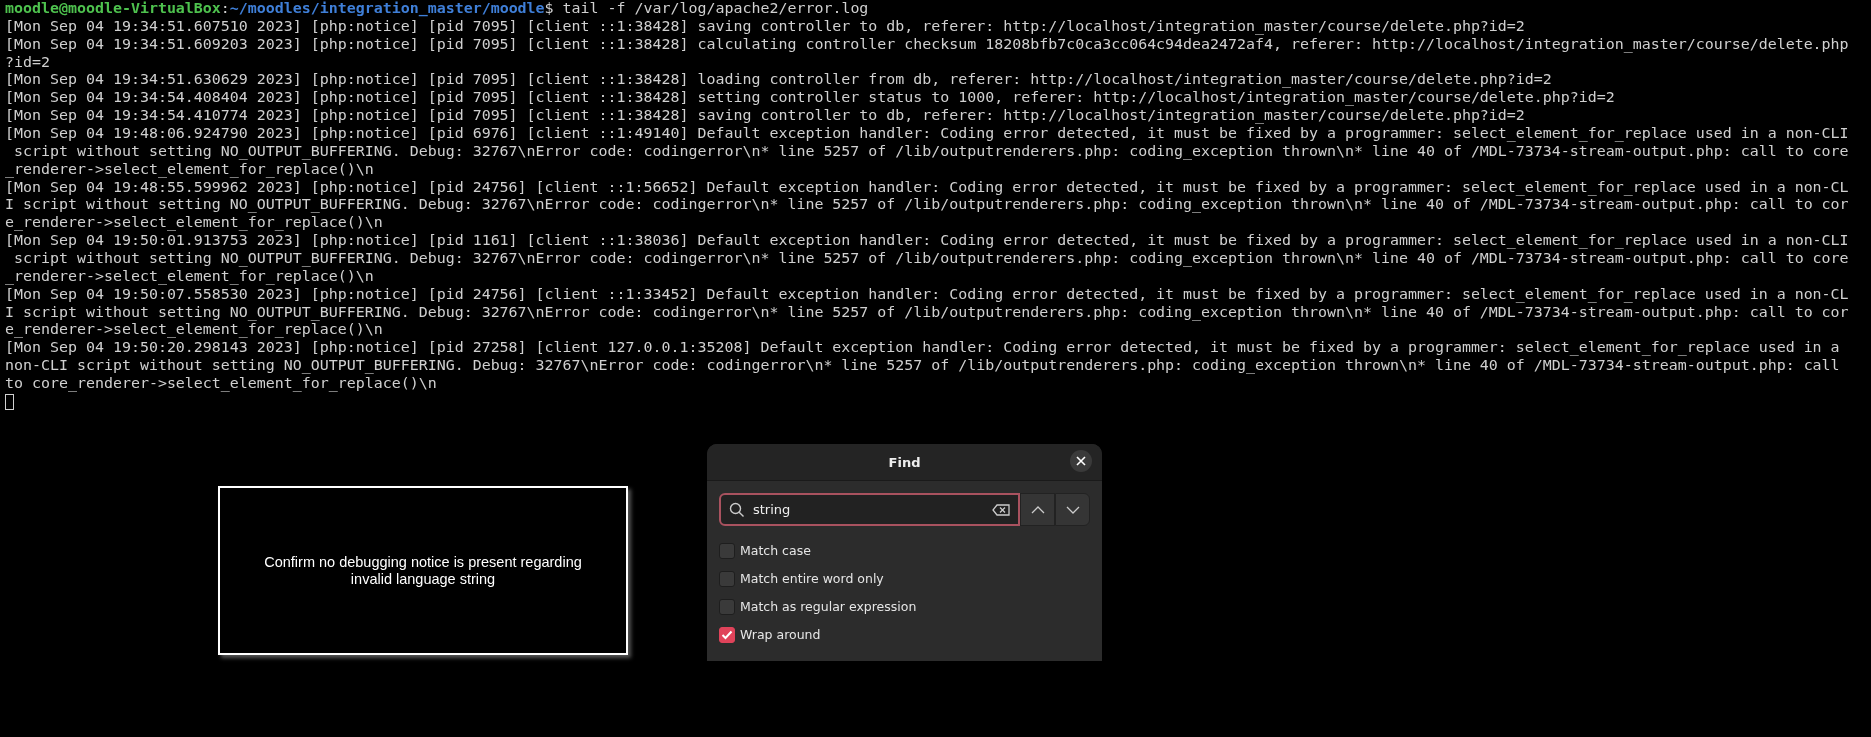 The image size is (1871, 737). I want to click on log-line: [Mon Sep 04 19:50:20.298143 2023] [php:notice] [pid 27258] [client 127.0.0.1:35208] Default exception handler: Coding error detected, it must be fixed by a programmer: select_element_for_replace used in a, so click(922, 347).